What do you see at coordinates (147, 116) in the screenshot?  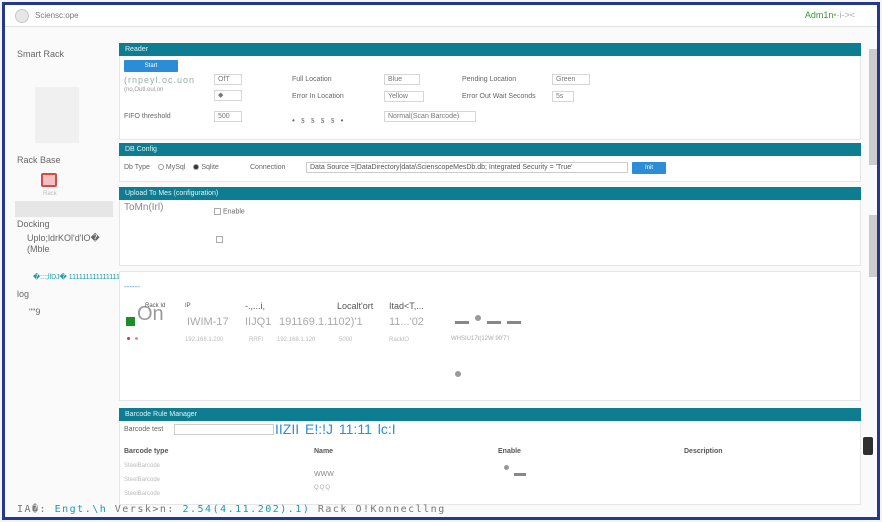 I see `fifo-label: FIFO threshold` at bounding box center [147, 116].